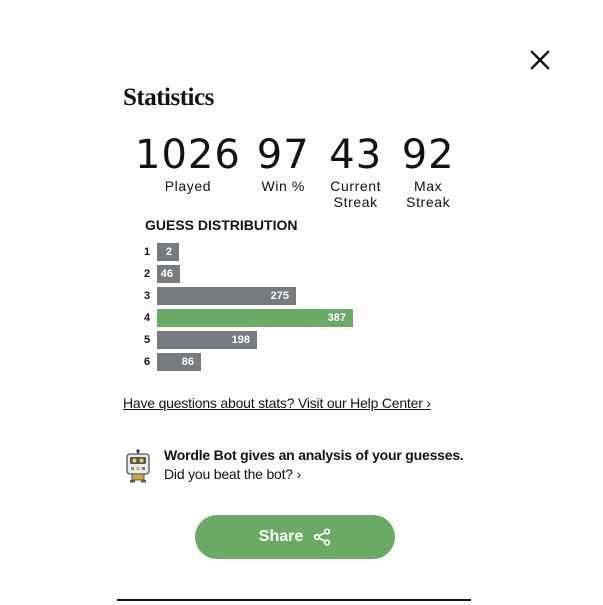  Describe the element at coordinates (255, 318) in the screenshot. I see `distribution-bar: 387` at that location.